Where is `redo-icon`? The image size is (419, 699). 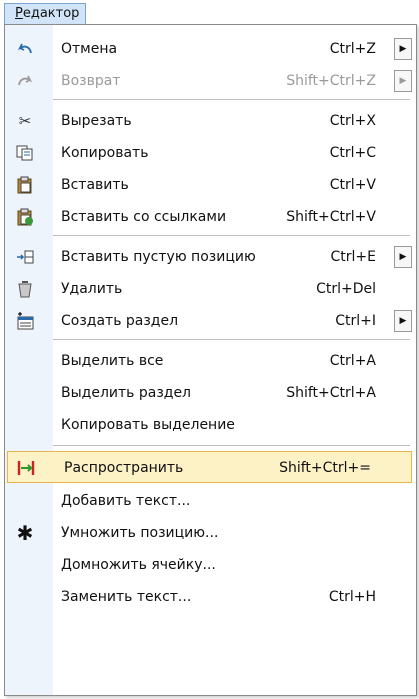
redo-icon is located at coordinates (25, 81).